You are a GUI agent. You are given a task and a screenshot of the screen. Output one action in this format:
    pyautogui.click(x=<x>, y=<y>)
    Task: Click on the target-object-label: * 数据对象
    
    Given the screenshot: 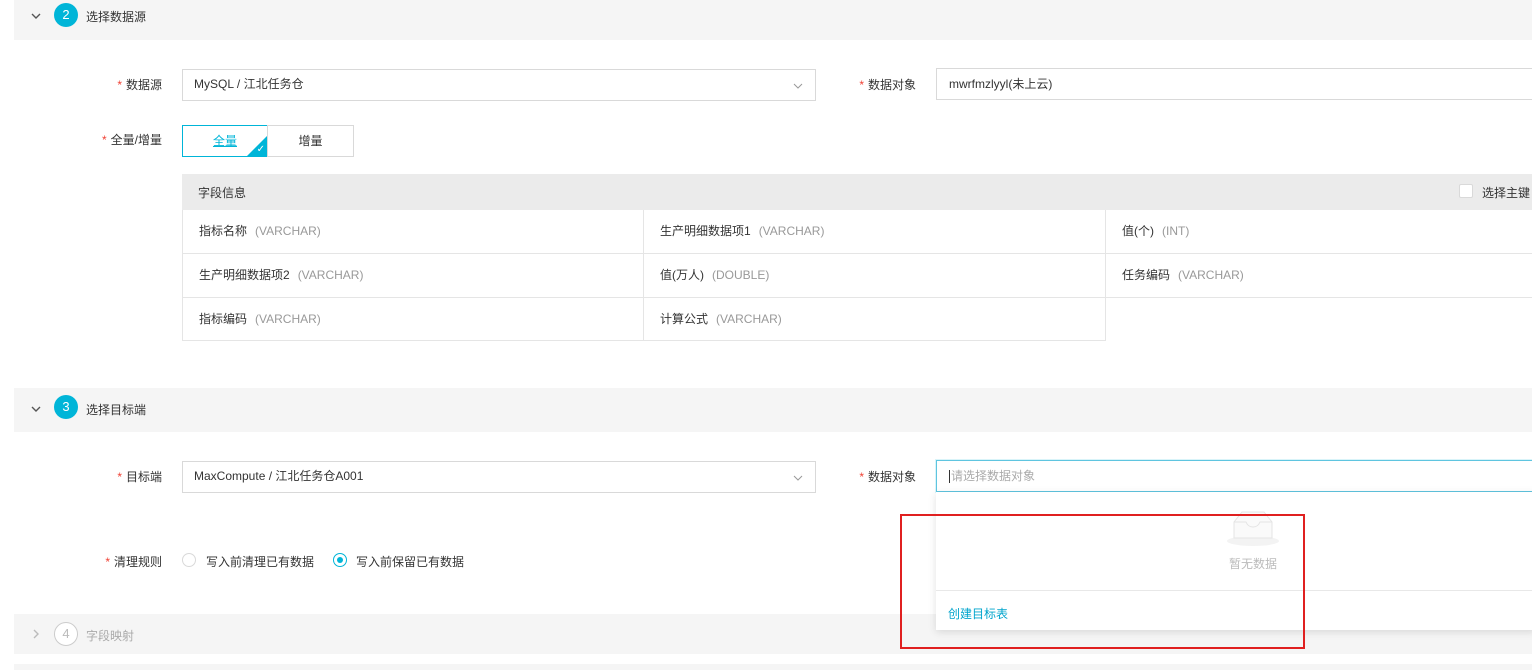 What is the action you would take?
    pyautogui.click(x=887, y=477)
    